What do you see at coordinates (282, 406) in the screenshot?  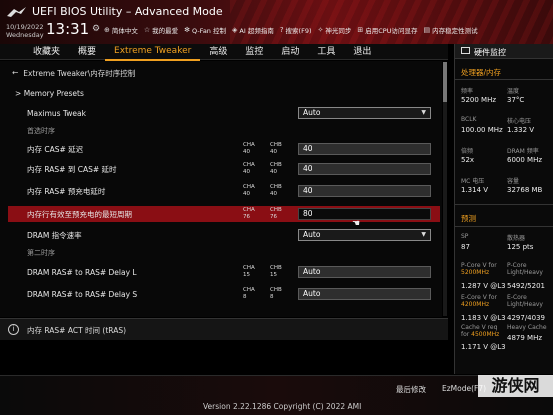 I see `version-text: Version 2.22.1286 Copyright (C) 2022 AMI` at bounding box center [282, 406].